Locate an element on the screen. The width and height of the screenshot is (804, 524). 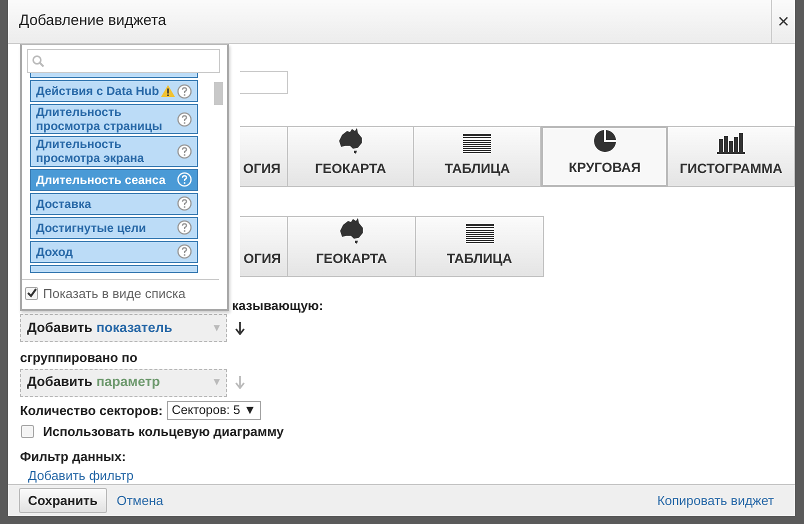
add-filter-link: Добавить фильтр is located at coordinates (81, 475).